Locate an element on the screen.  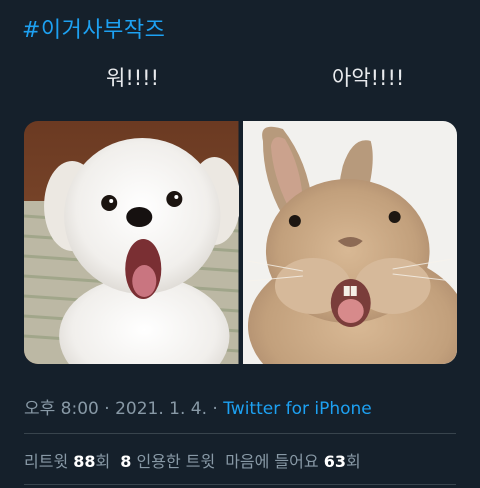
quotes-stat: 8 인용한 트윗 is located at coordinates (167, 461).